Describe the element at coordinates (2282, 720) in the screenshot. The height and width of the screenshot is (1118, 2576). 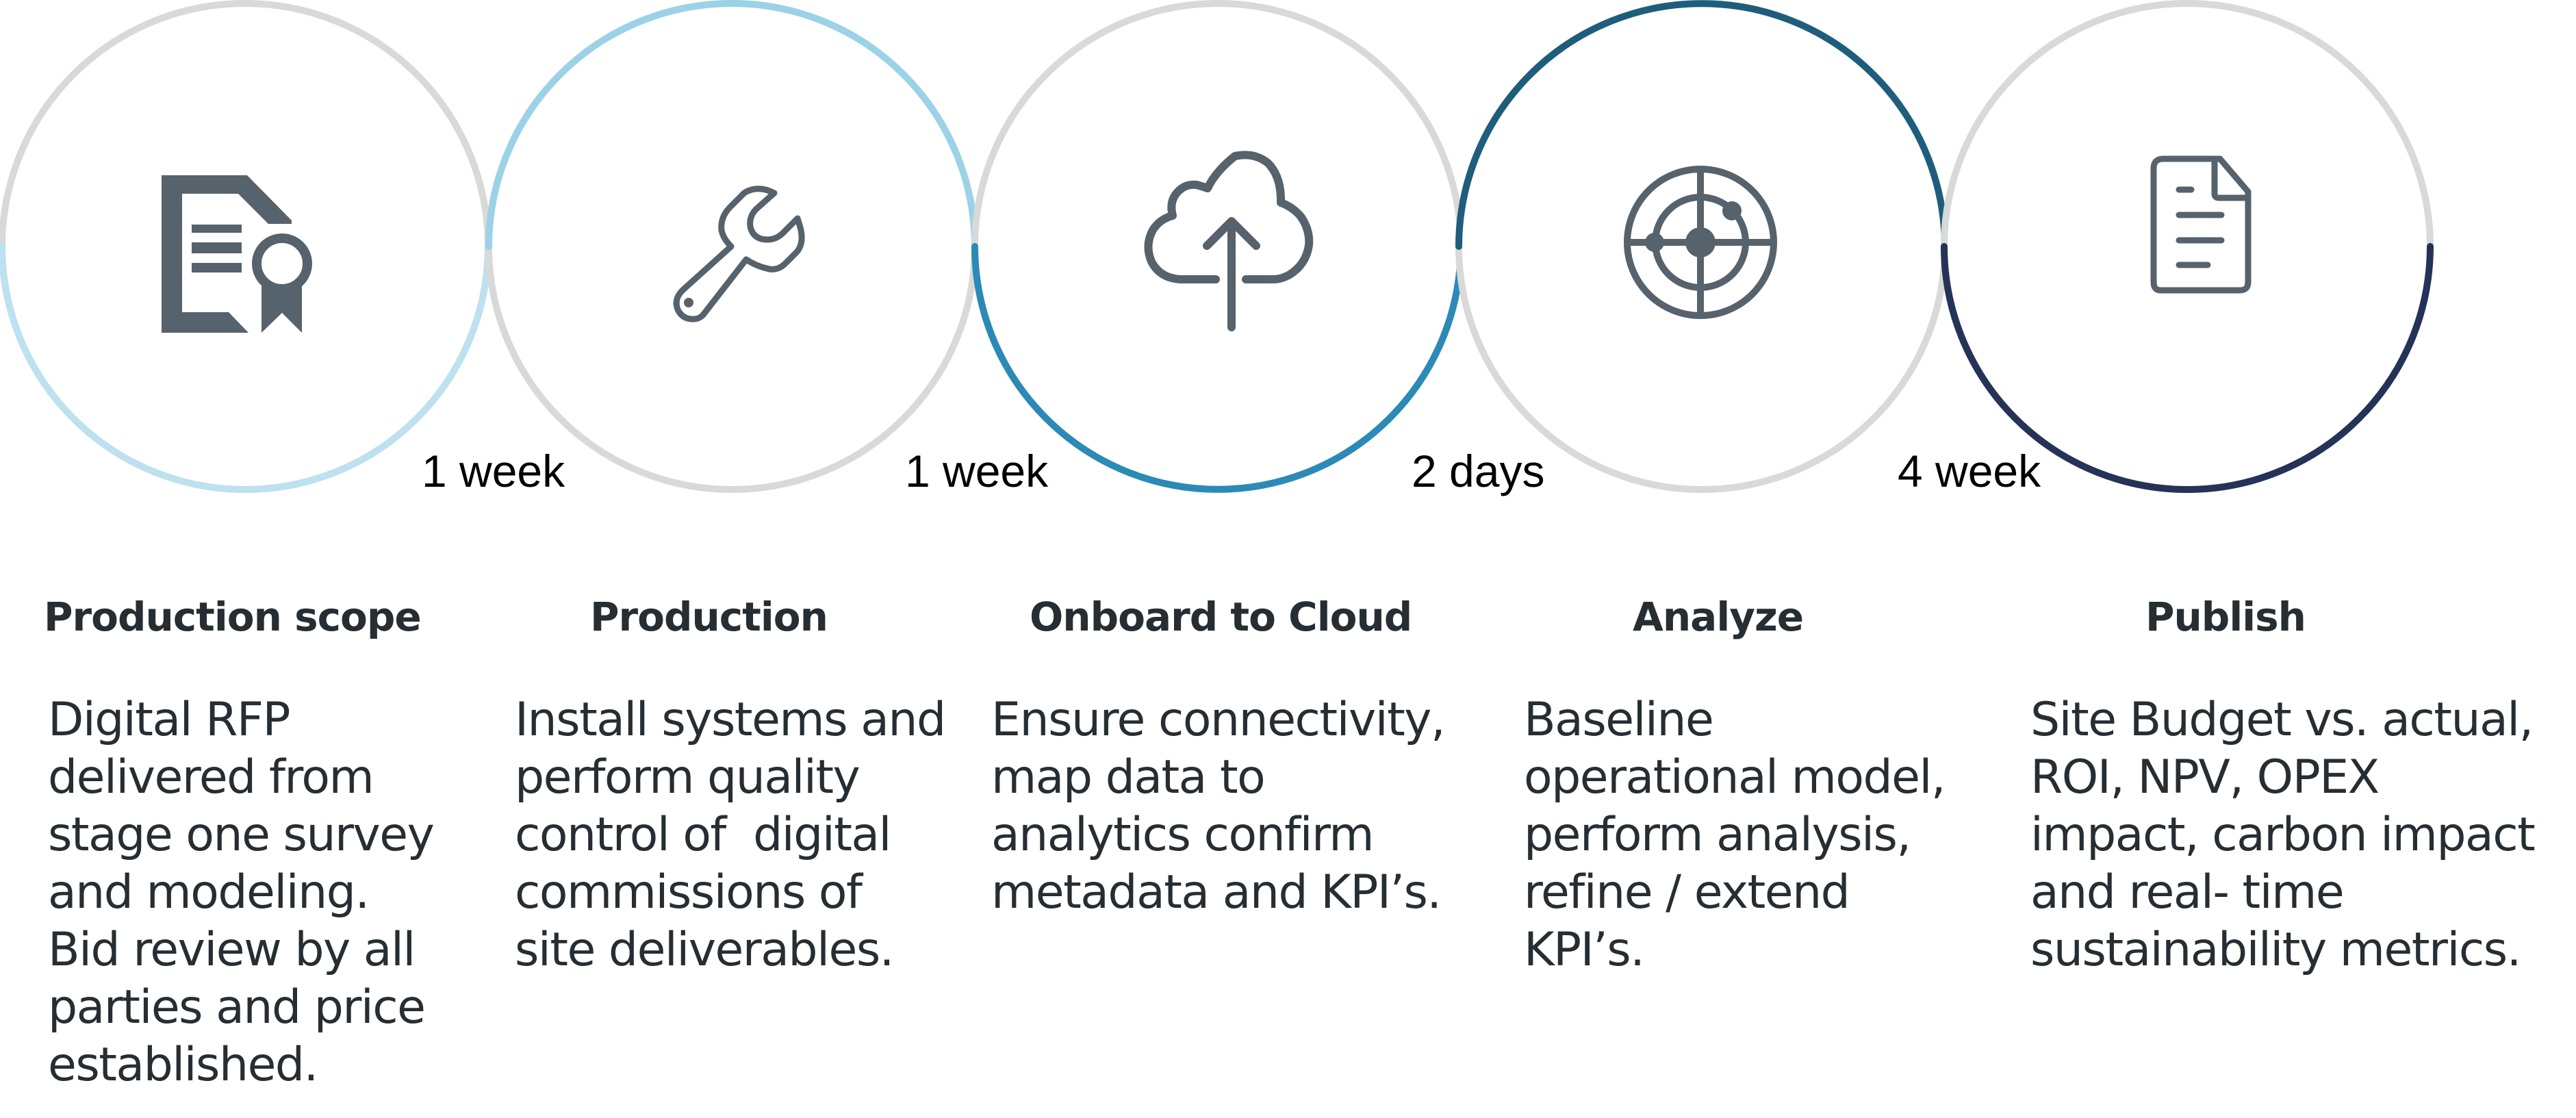
I see `description-line: Site Budget vs. actual,` at that location.